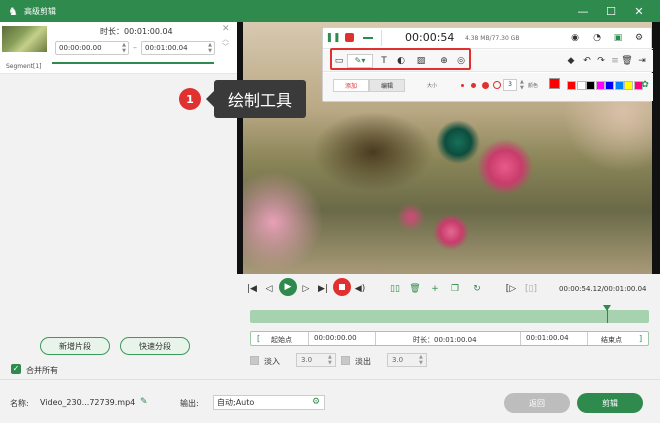  What do you see at coordinates (155, 346) in the screenshot?
I see `quick-split-button: 快速分段` at bounding box center [155, 346].